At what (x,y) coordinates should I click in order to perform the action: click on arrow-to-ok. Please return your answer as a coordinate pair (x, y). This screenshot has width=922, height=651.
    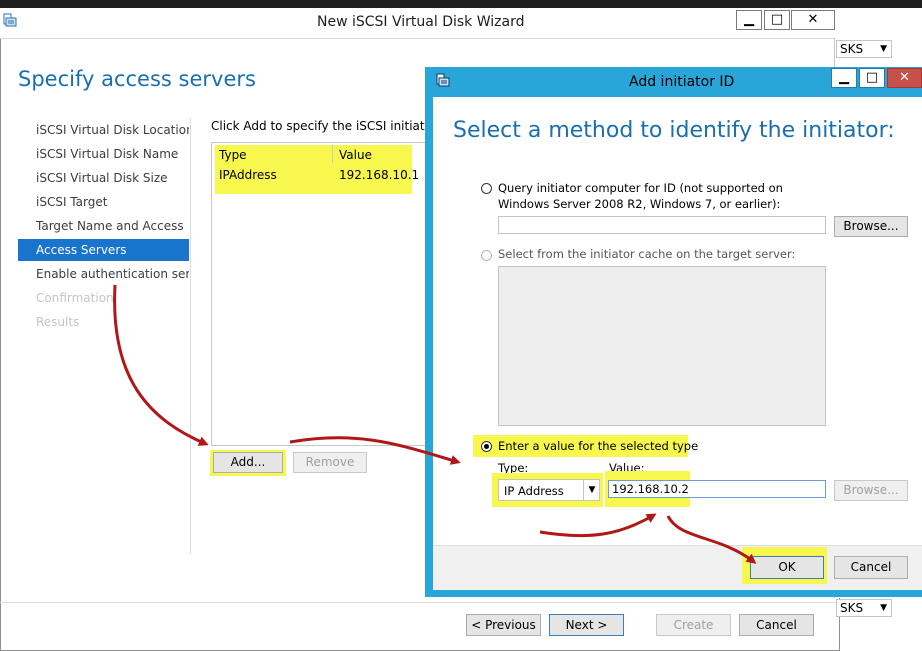
    Looking at the image, I should click on (711, 539).